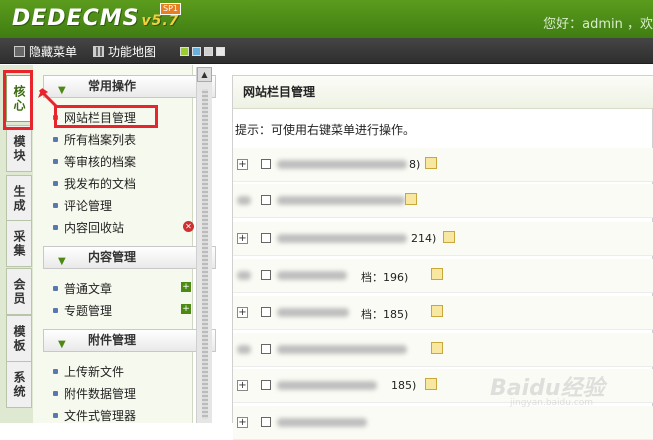  I want to click on menu-scrollbar: ▲, so click(204, 245).